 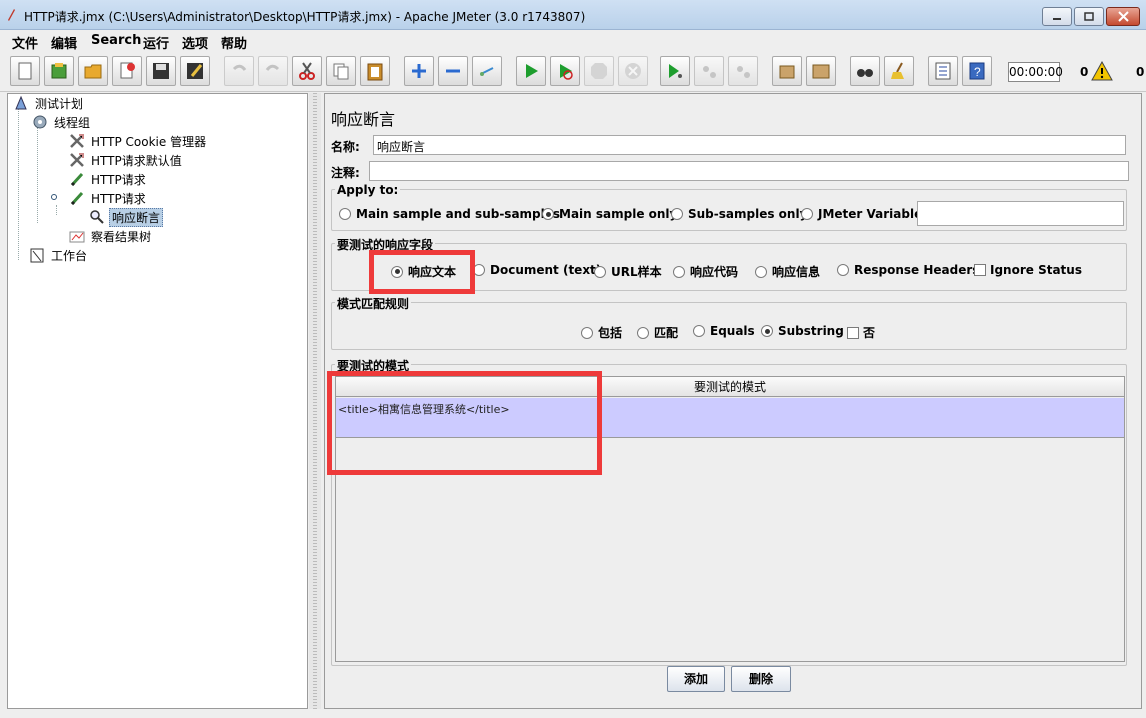 I want to click on undo-button, so click(x=239, y=71).